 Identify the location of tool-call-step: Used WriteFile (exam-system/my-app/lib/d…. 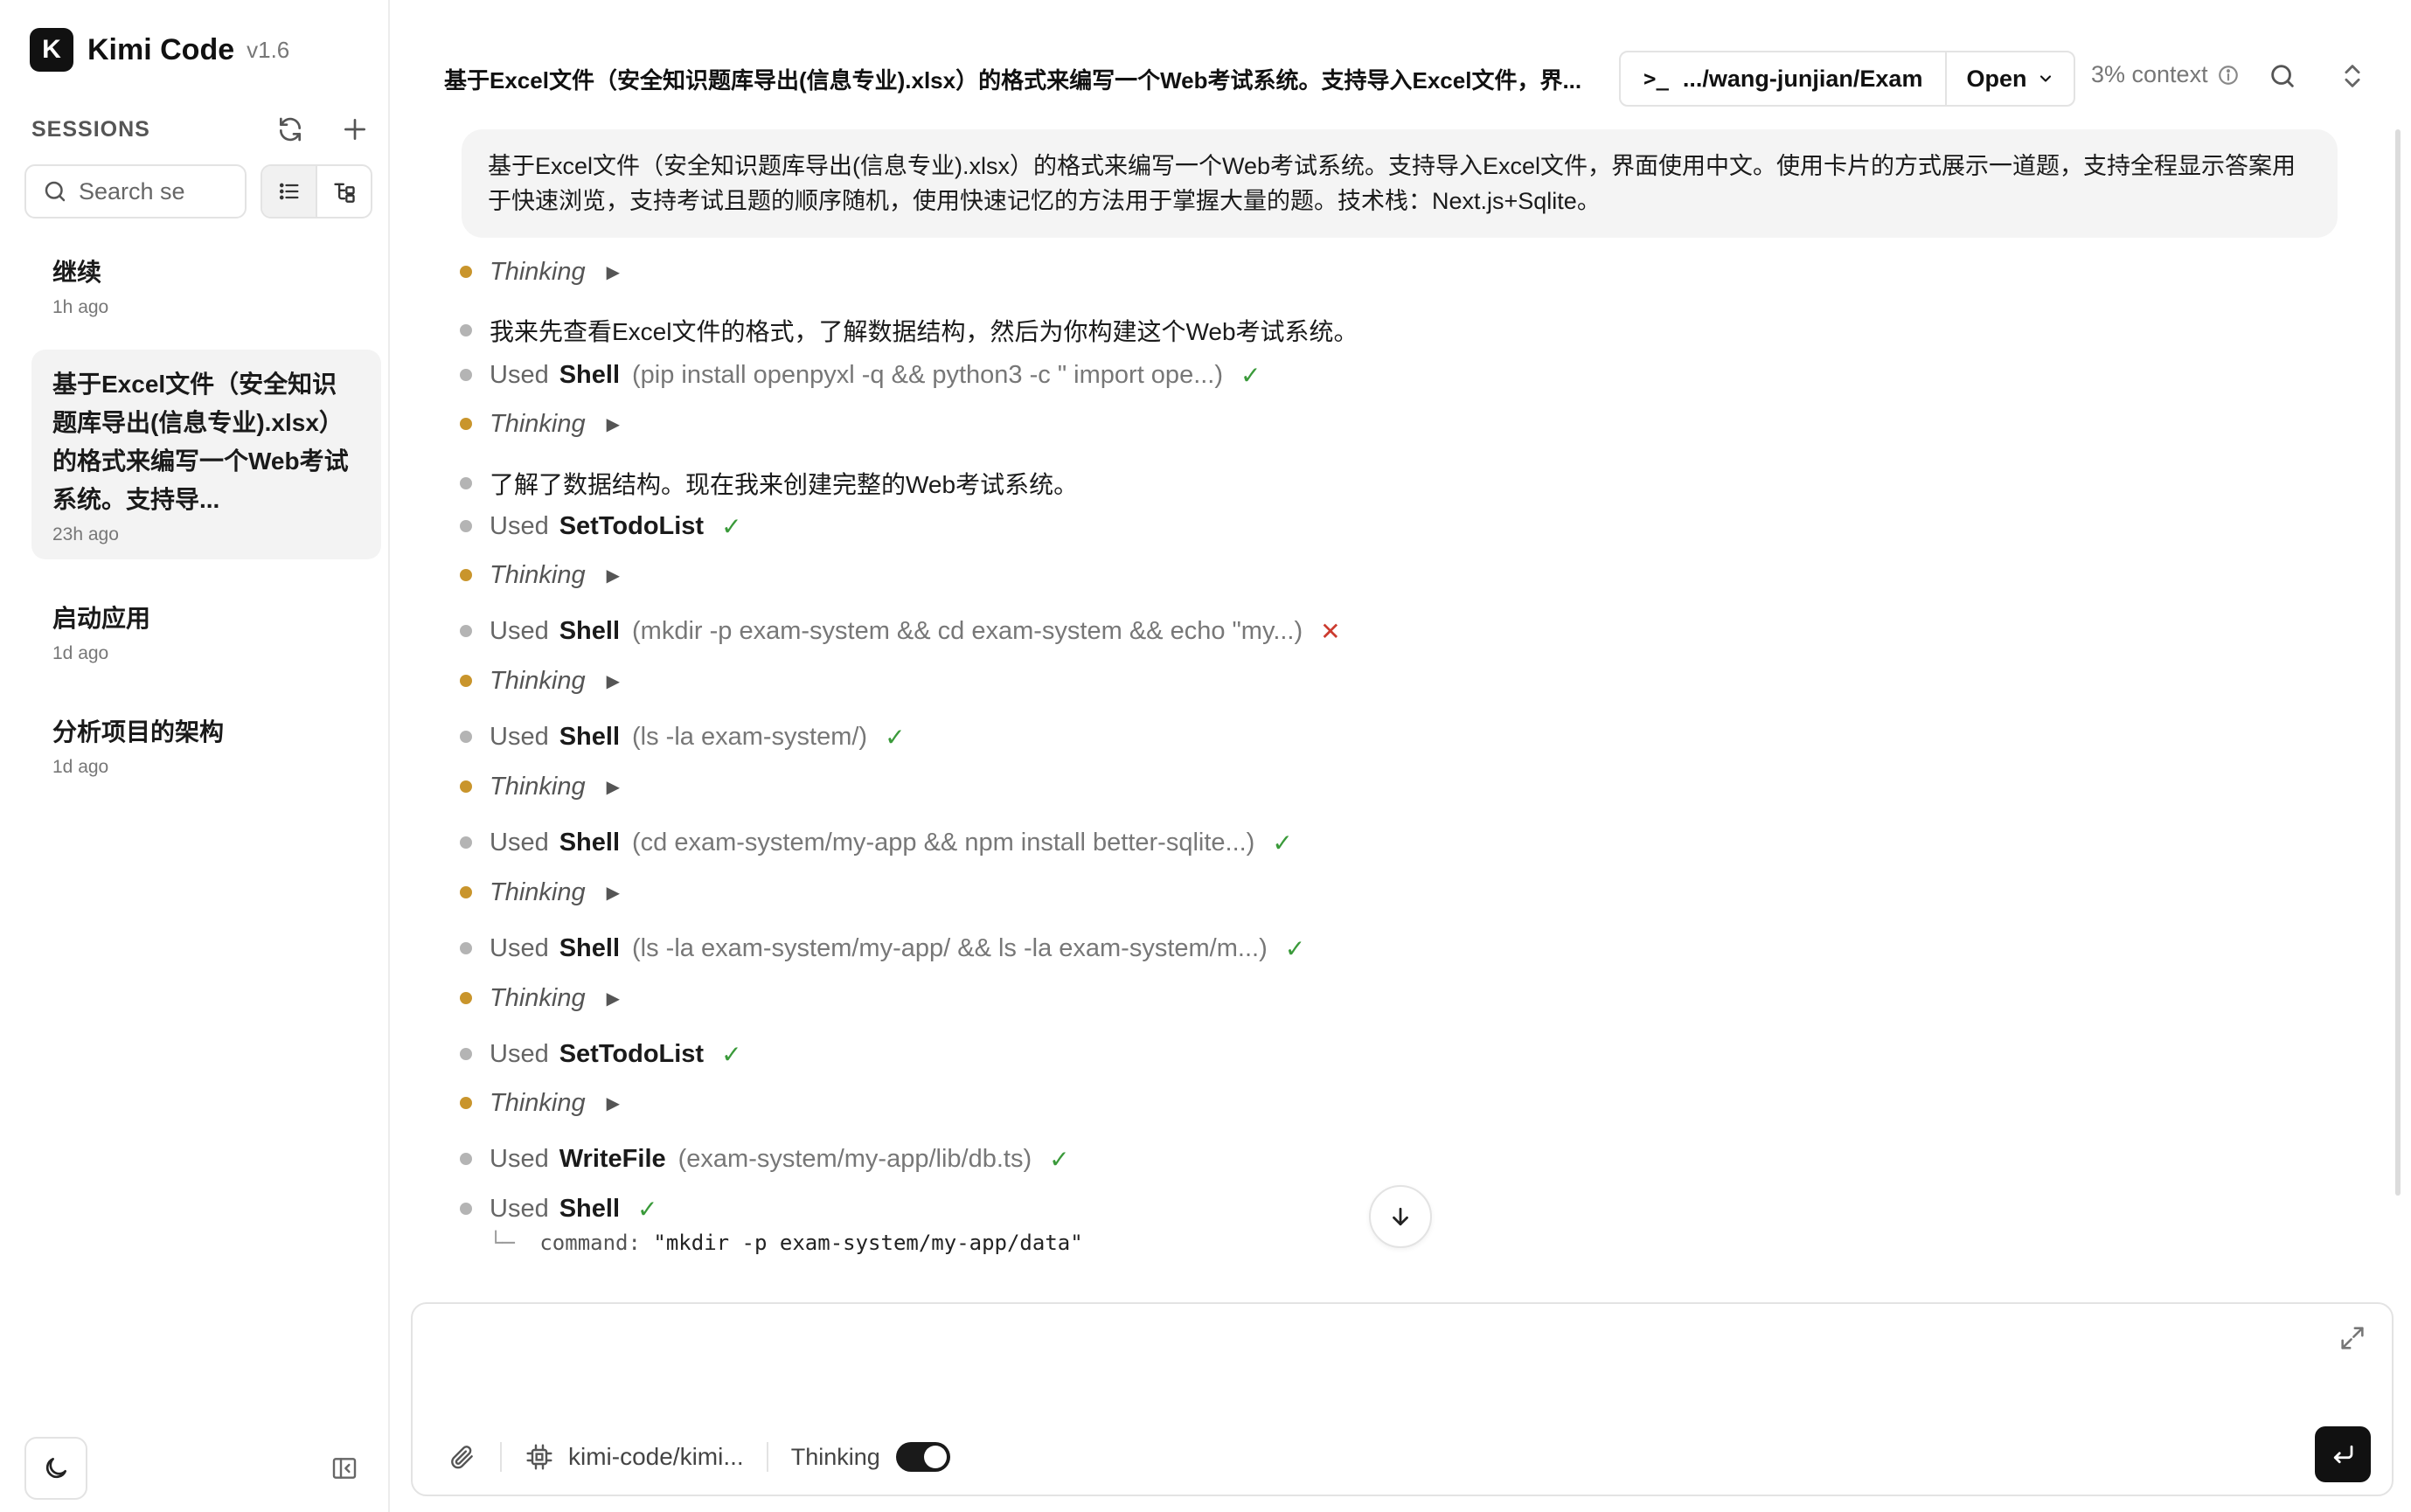
(765, 1159).